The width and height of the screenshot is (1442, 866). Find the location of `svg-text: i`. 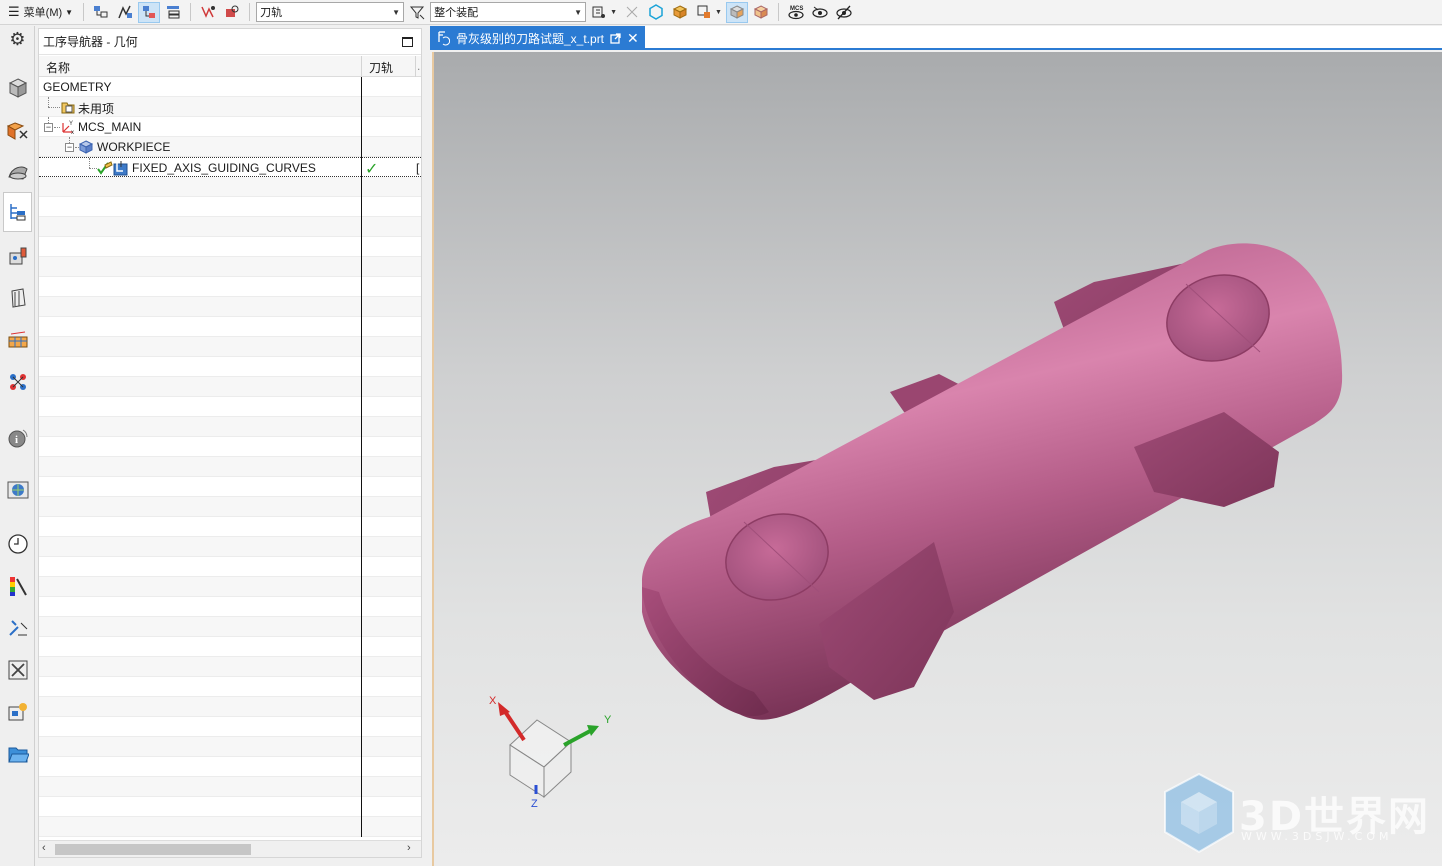

svg-text: i is located at coordinates (16, 440).